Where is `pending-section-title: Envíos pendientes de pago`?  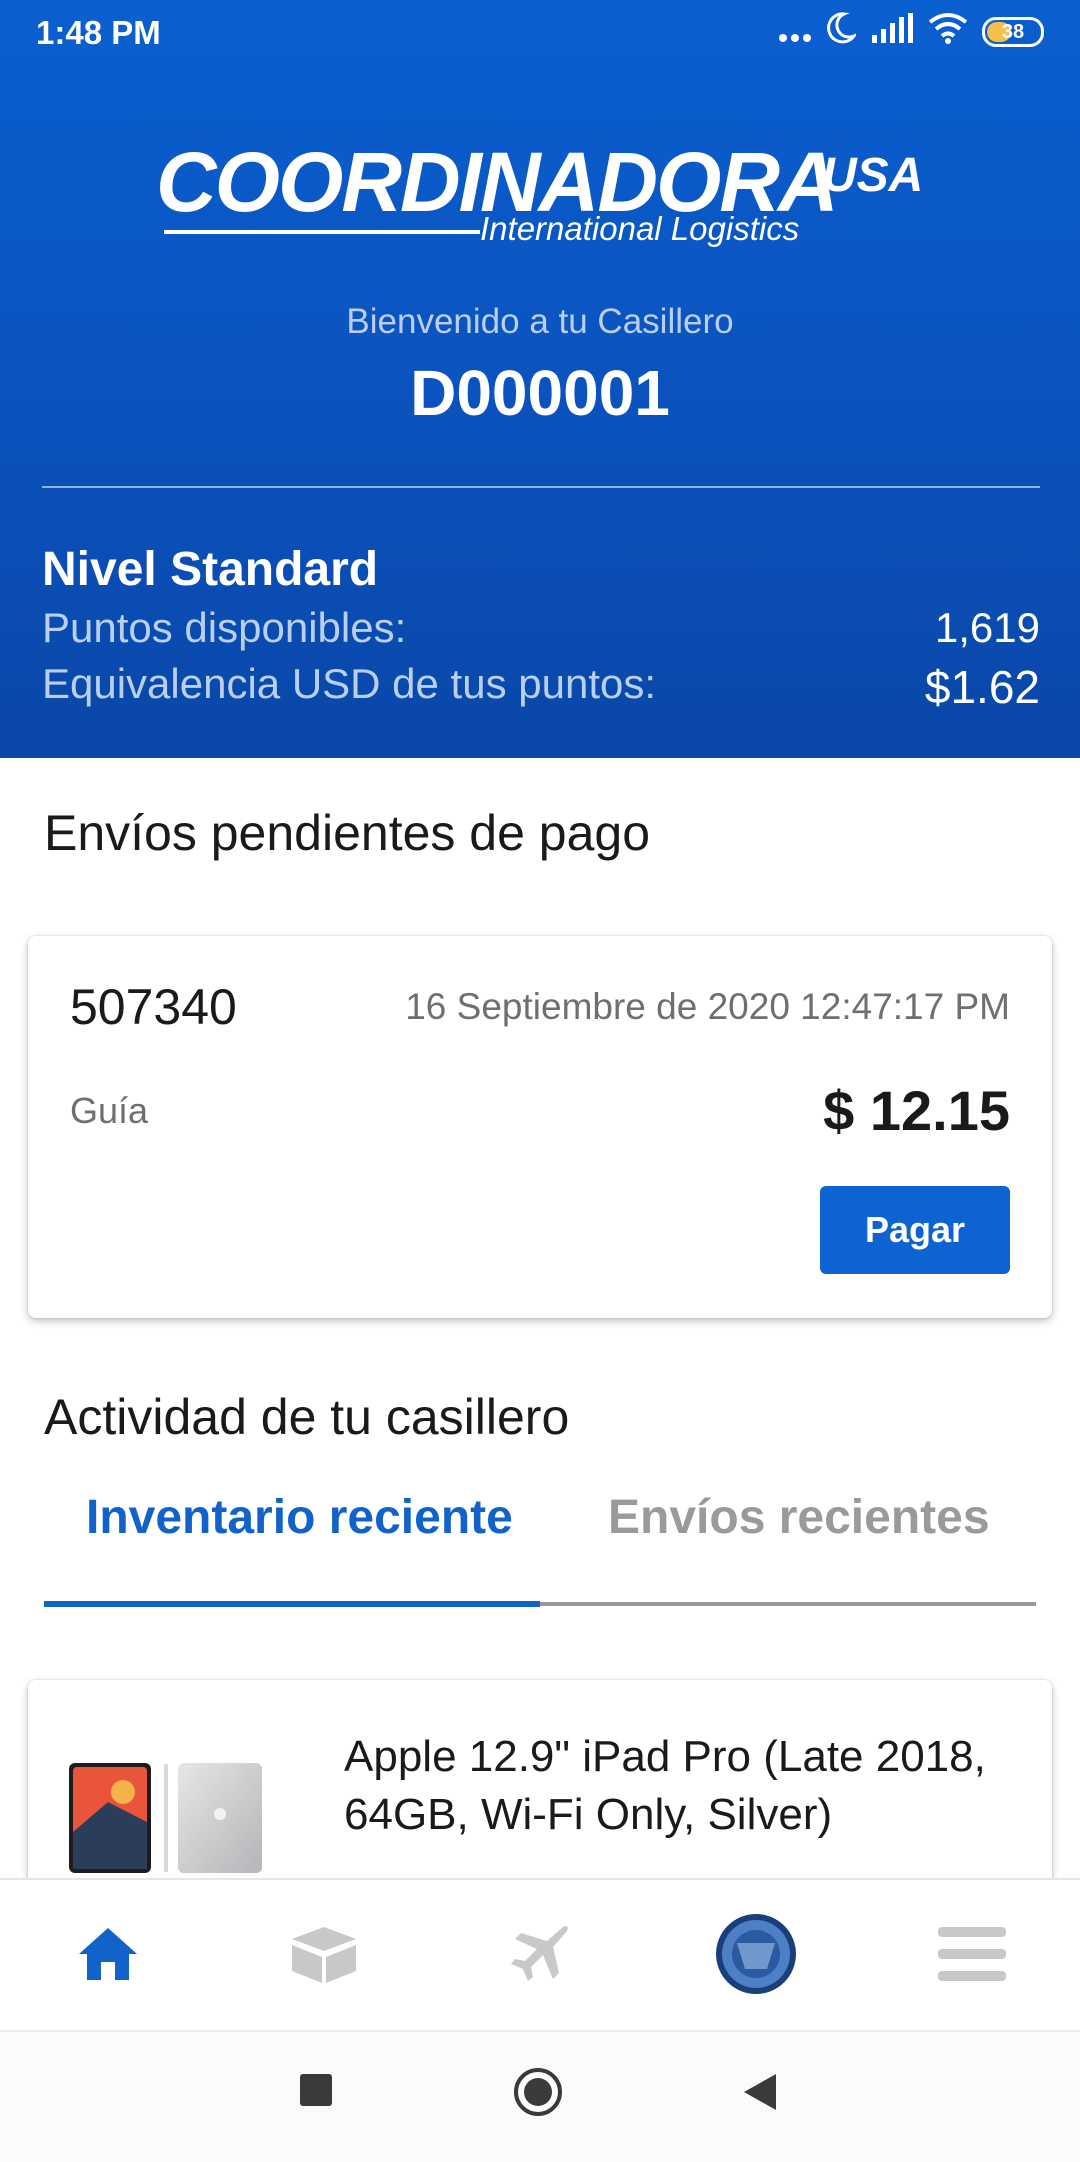
pending-section-title: Envíos pendientes de pago is located at coordinates (347, 833).